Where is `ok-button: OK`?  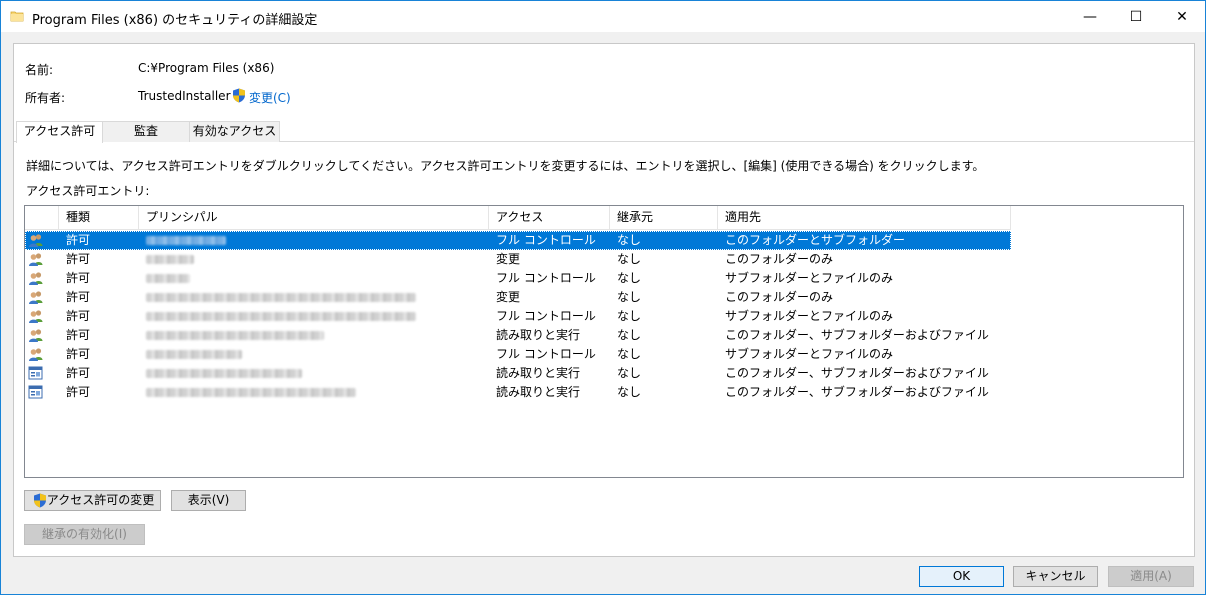
ok-button: OK is located at coordinates (961, 576).